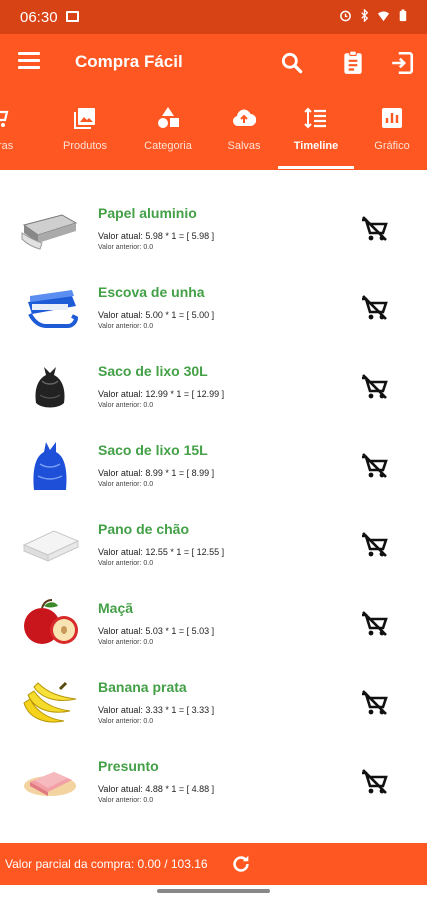 This screenshot has width=427, height=900. What do you see at coordinates (49, 232) in the screenshot?
I see `aluminum-foil-image` at bounding box center [49, 232].